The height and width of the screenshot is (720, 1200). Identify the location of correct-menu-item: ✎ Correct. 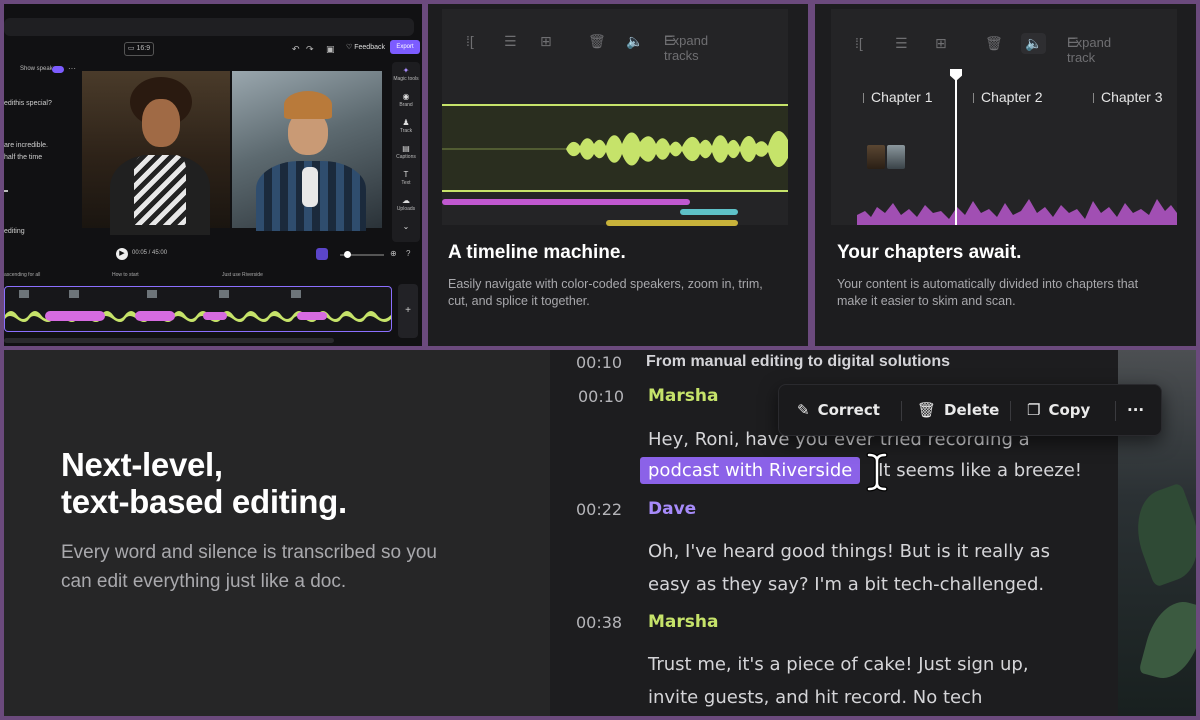
(838, 410).